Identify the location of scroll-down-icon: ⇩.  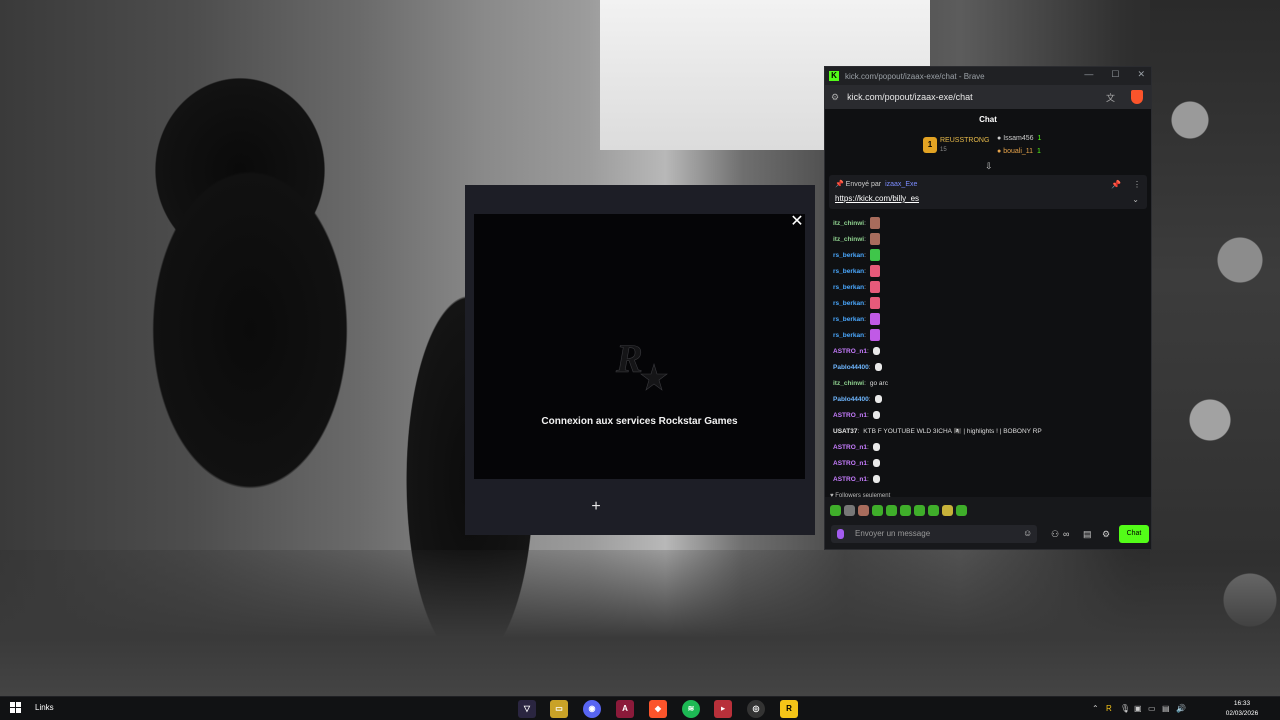
(989, 166).